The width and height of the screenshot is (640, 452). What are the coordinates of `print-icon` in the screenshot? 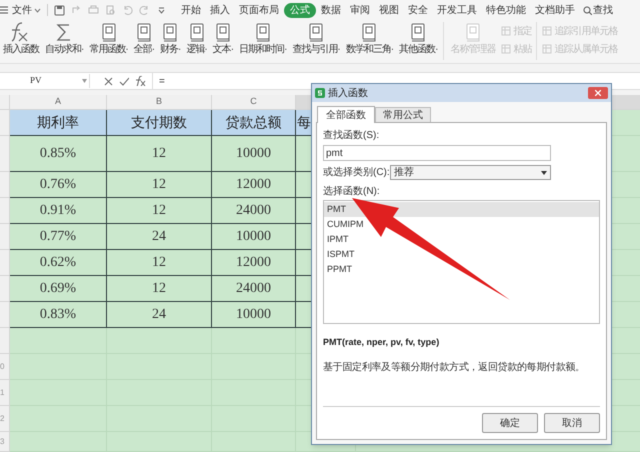 It's located at (93, 10).